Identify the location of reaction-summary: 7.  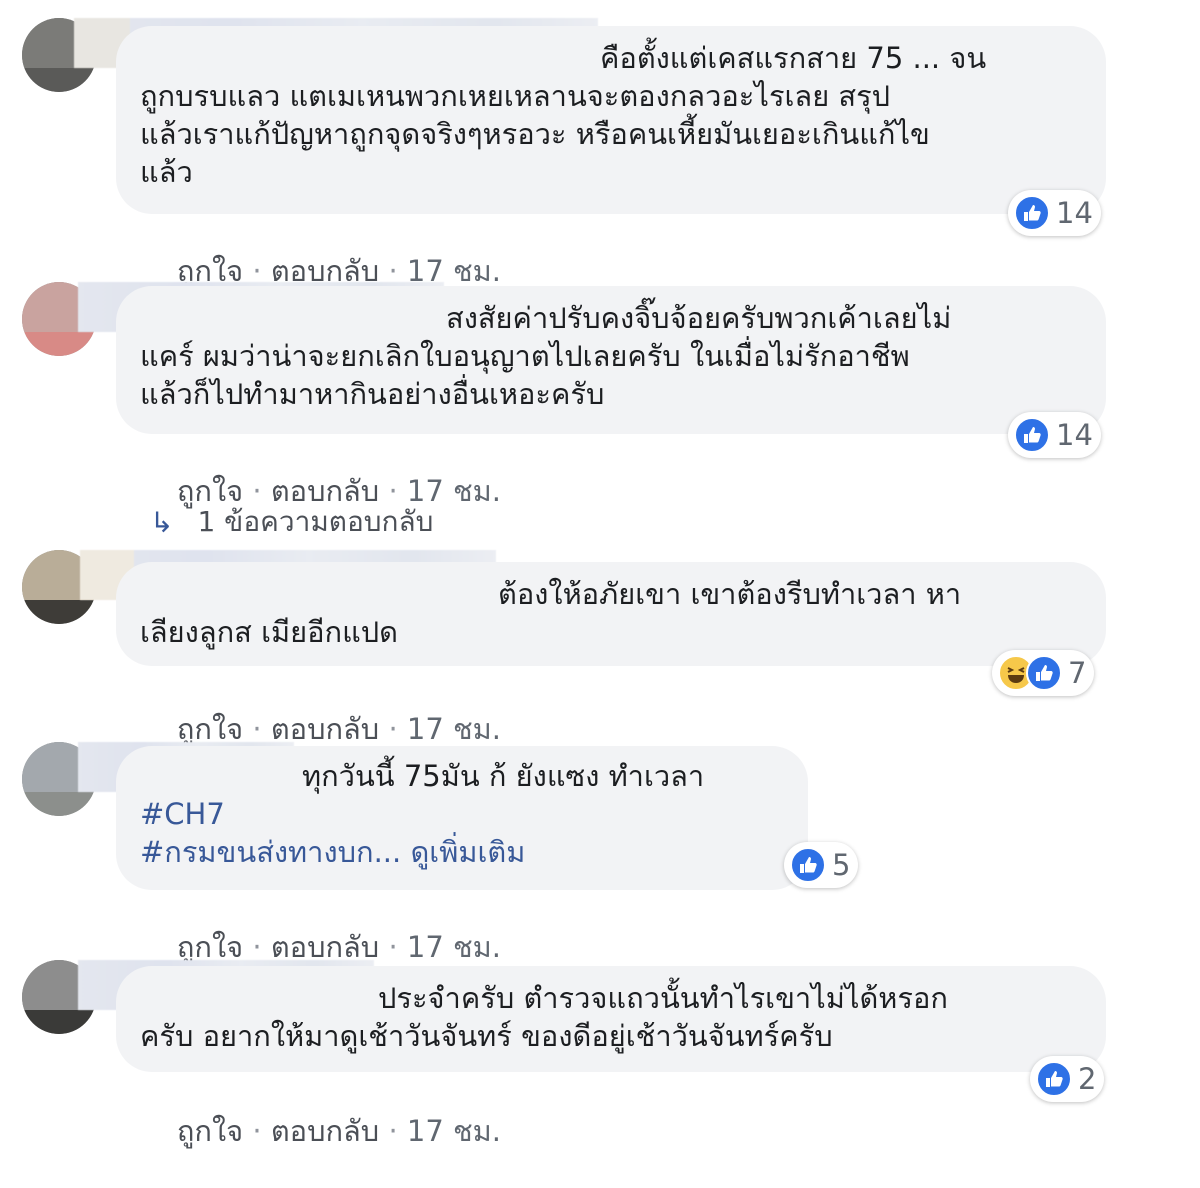
(1043, 673).